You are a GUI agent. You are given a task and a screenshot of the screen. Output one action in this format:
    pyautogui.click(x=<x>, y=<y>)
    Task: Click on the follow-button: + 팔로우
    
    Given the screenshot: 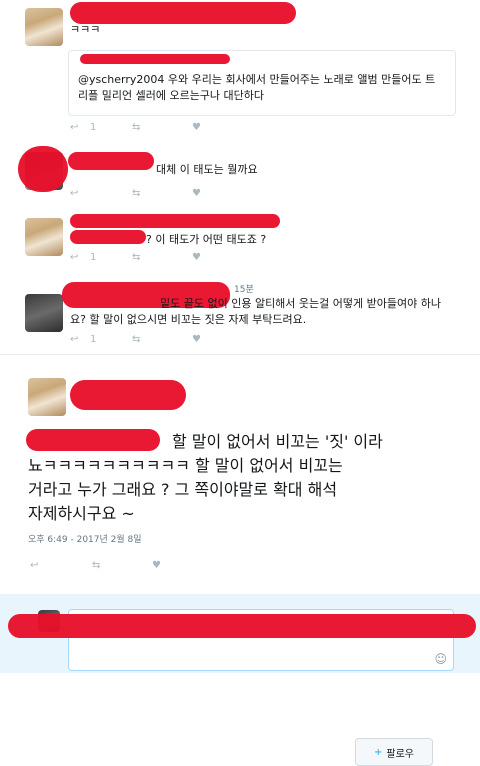 What is the action you would take?
    pyautogui.click(x=394, y=752)
    